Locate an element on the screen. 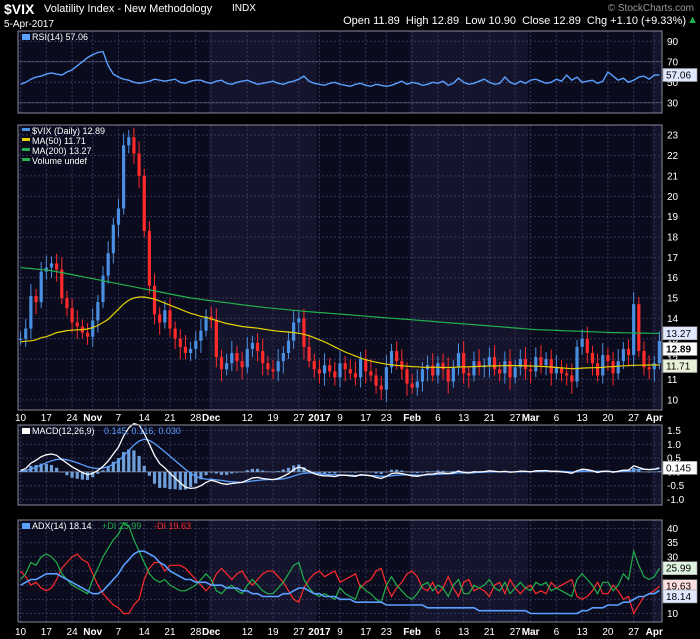  price-ytick-label: 21 is located at coordinates (673, 176).